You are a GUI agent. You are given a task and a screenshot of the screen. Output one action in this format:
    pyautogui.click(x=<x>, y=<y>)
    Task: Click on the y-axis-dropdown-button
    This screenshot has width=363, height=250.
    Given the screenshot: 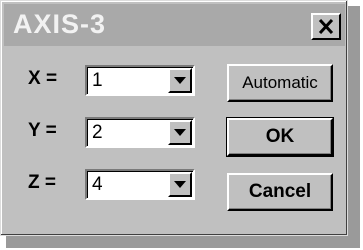 What is the action you would take?
    pyautogui.click(x=180, y=132)
    